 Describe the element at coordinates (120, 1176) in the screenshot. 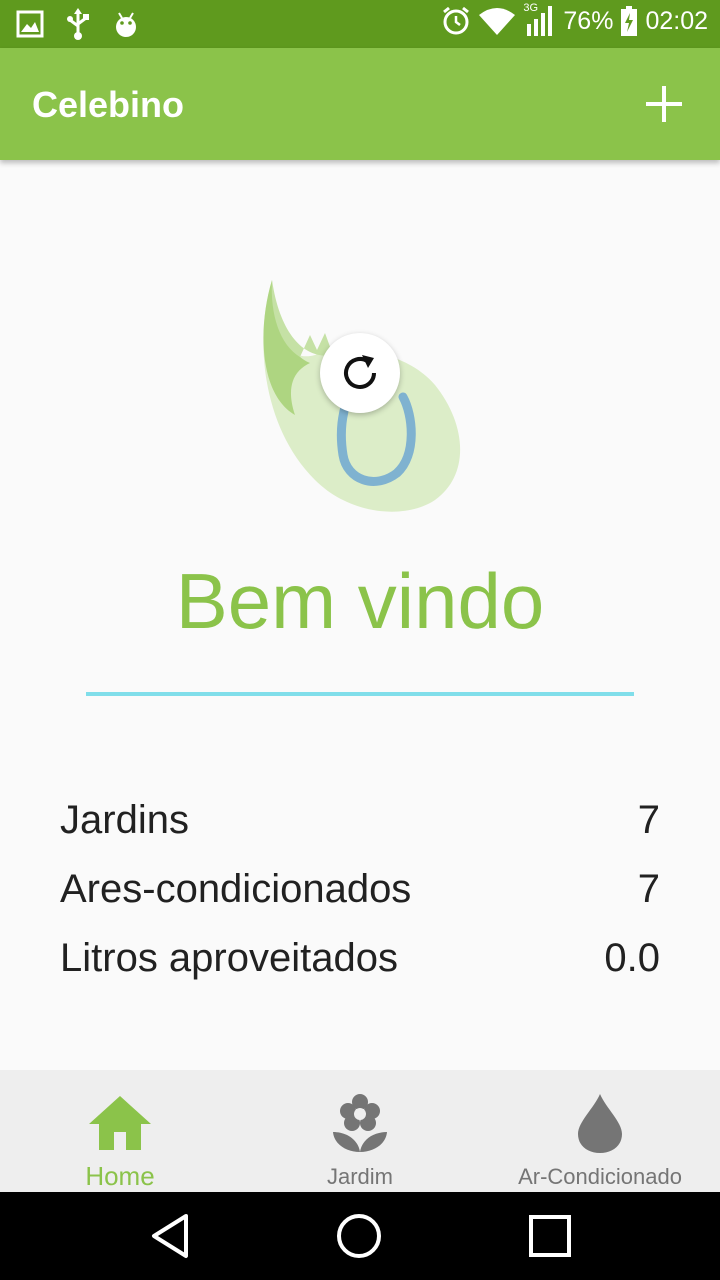

I see `nav-label: Home` at that location.